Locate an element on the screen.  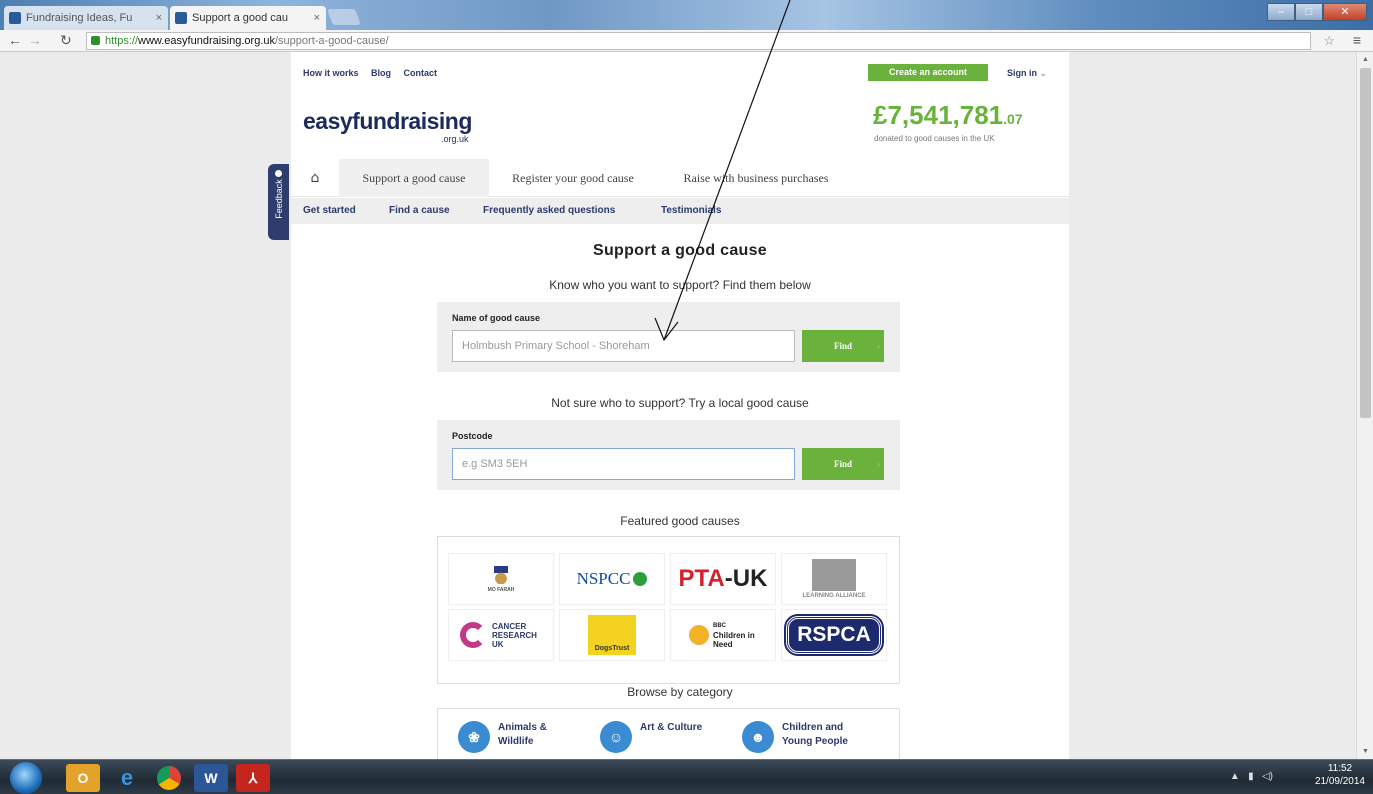
scrollbar-thumb is located at coordinates (1365, 243).